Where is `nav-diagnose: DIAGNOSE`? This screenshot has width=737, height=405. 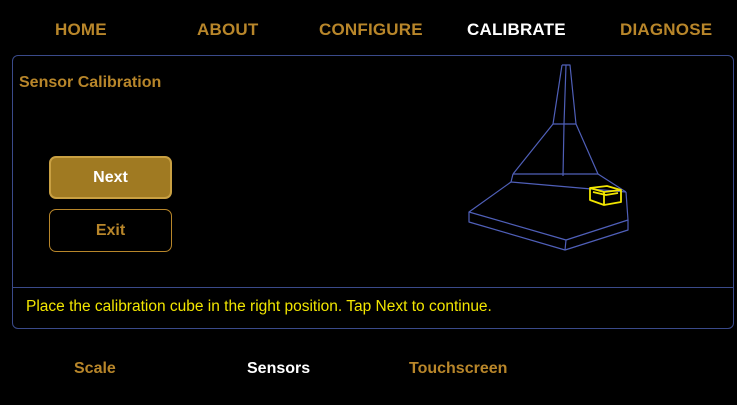
nav-diagnose: DIAGNOSE is located at coordinates (666, 30).